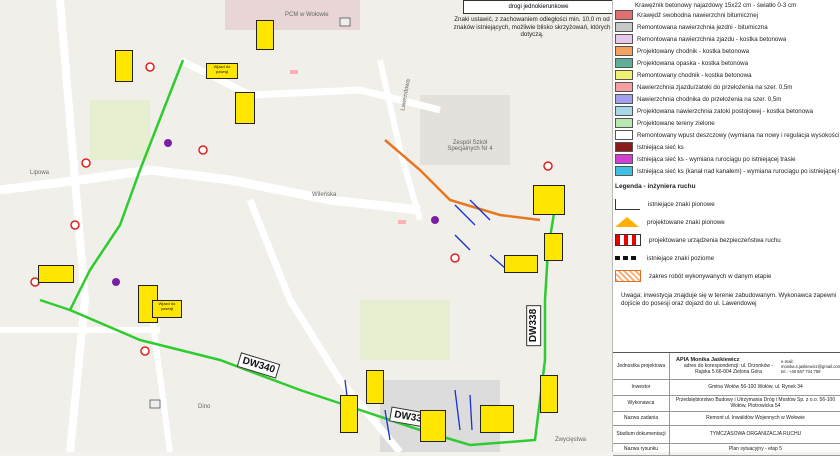  I want to click on traffic-legend-label: istniejące znaki poziome, so click(681, 258).